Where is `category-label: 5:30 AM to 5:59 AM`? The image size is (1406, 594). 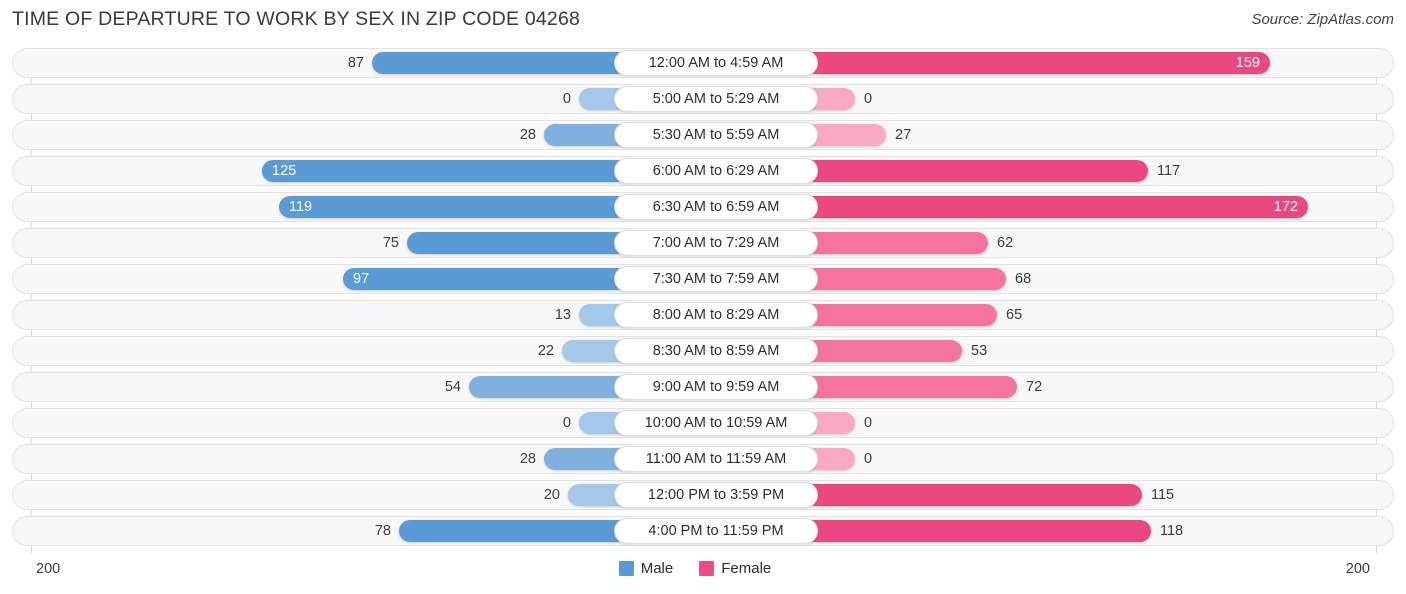
category-label: 5:30 AM to 5:59 AM is located at coordinates (716, 135).